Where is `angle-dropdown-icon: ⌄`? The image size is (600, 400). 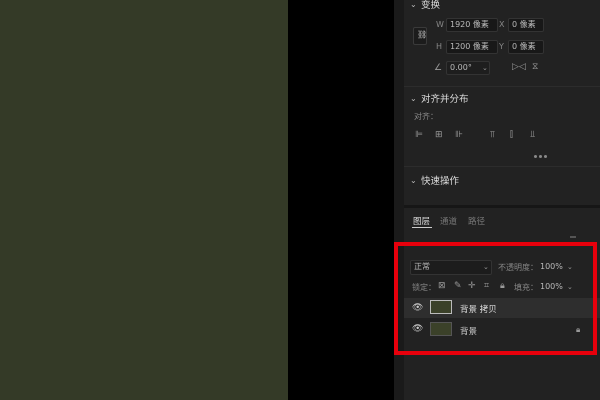
angle-dropdown-icon: ⌄ is located at coordinates (485, 68).